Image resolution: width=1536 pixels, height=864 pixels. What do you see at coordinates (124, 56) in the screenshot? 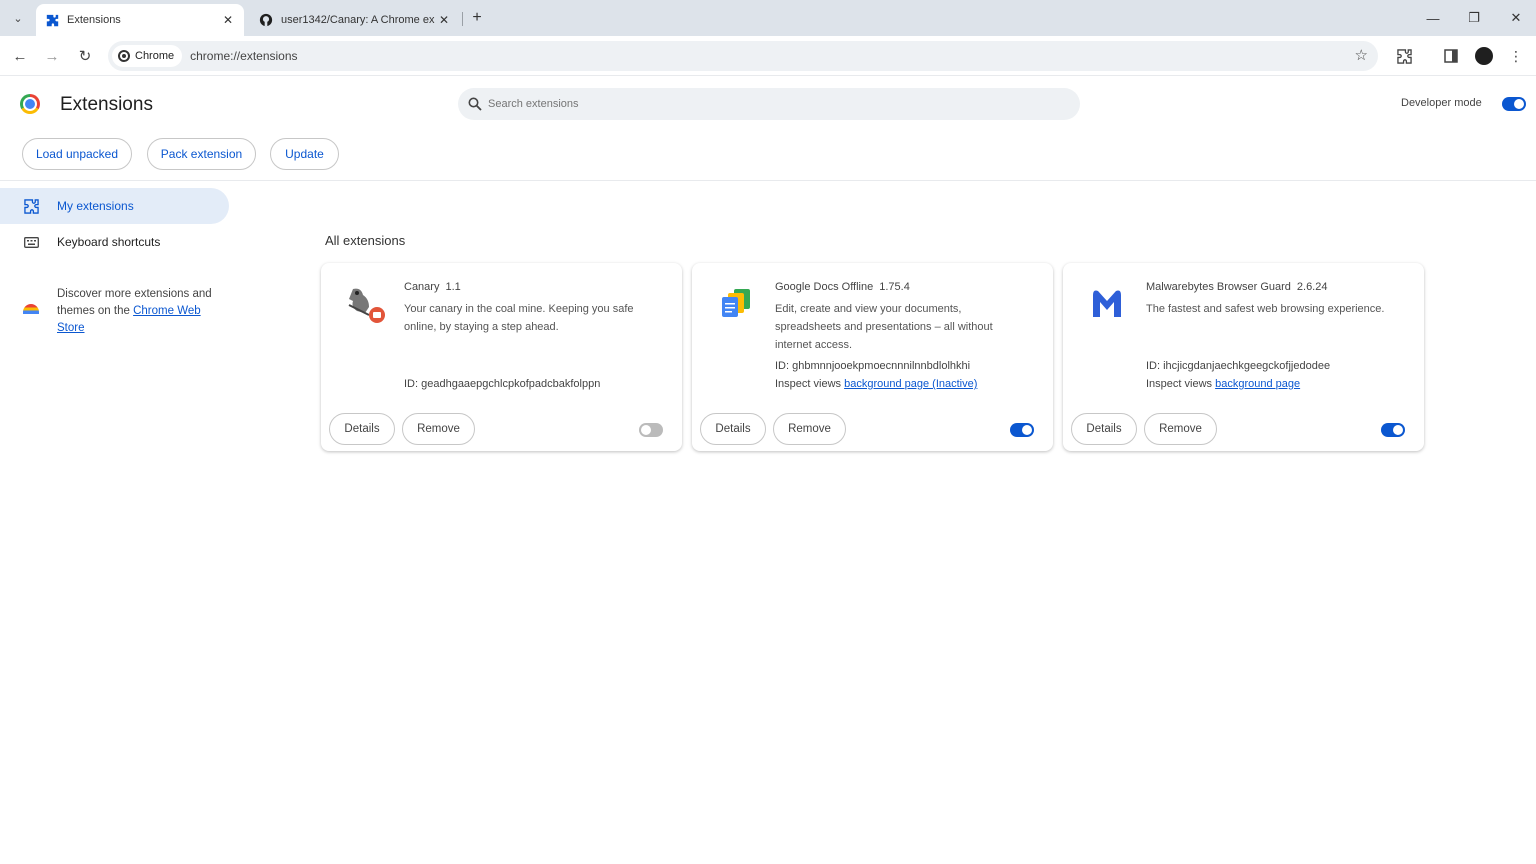
I see `chrome-icon` at bounding box center [124, 56].